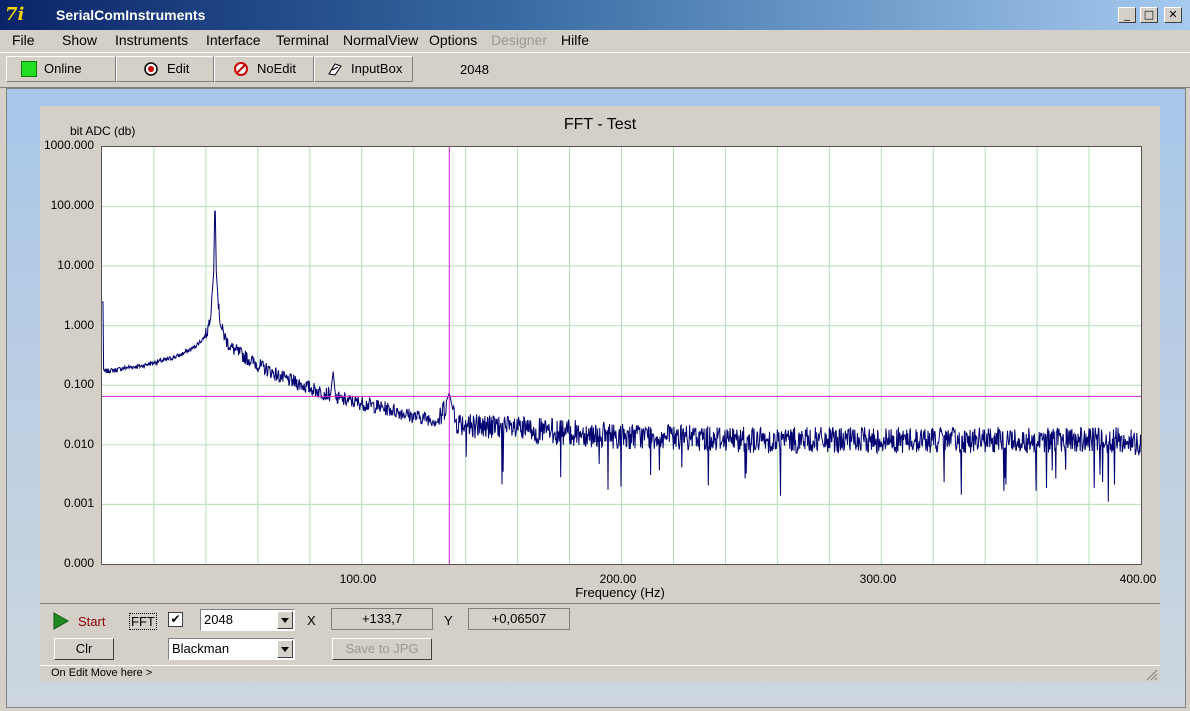 The height and width of the screenshot is (711, 1190). I want to click on status-hint: On Edit Move here >, so click(102, 673).